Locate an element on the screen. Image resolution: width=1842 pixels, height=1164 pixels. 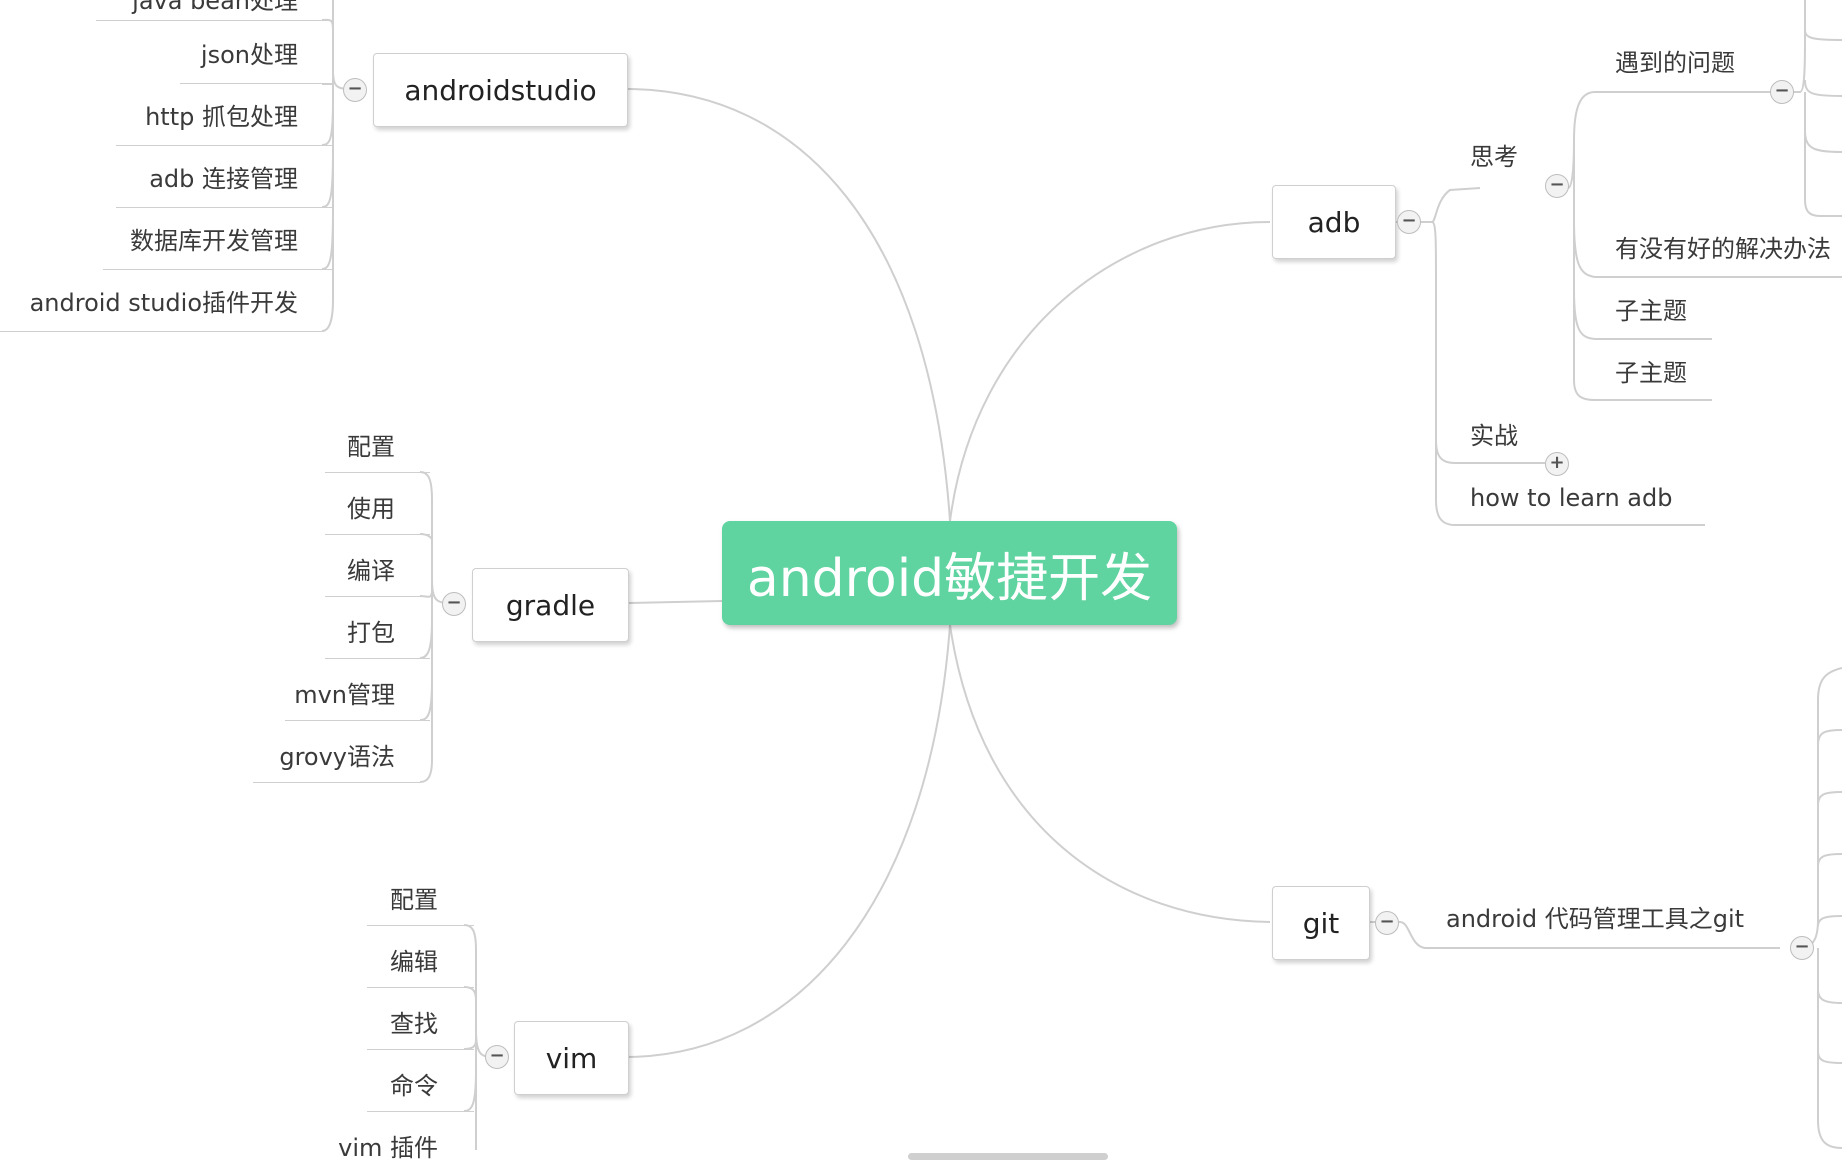
root-topic: android敏捷开发 is located at coordinates (949, 573).